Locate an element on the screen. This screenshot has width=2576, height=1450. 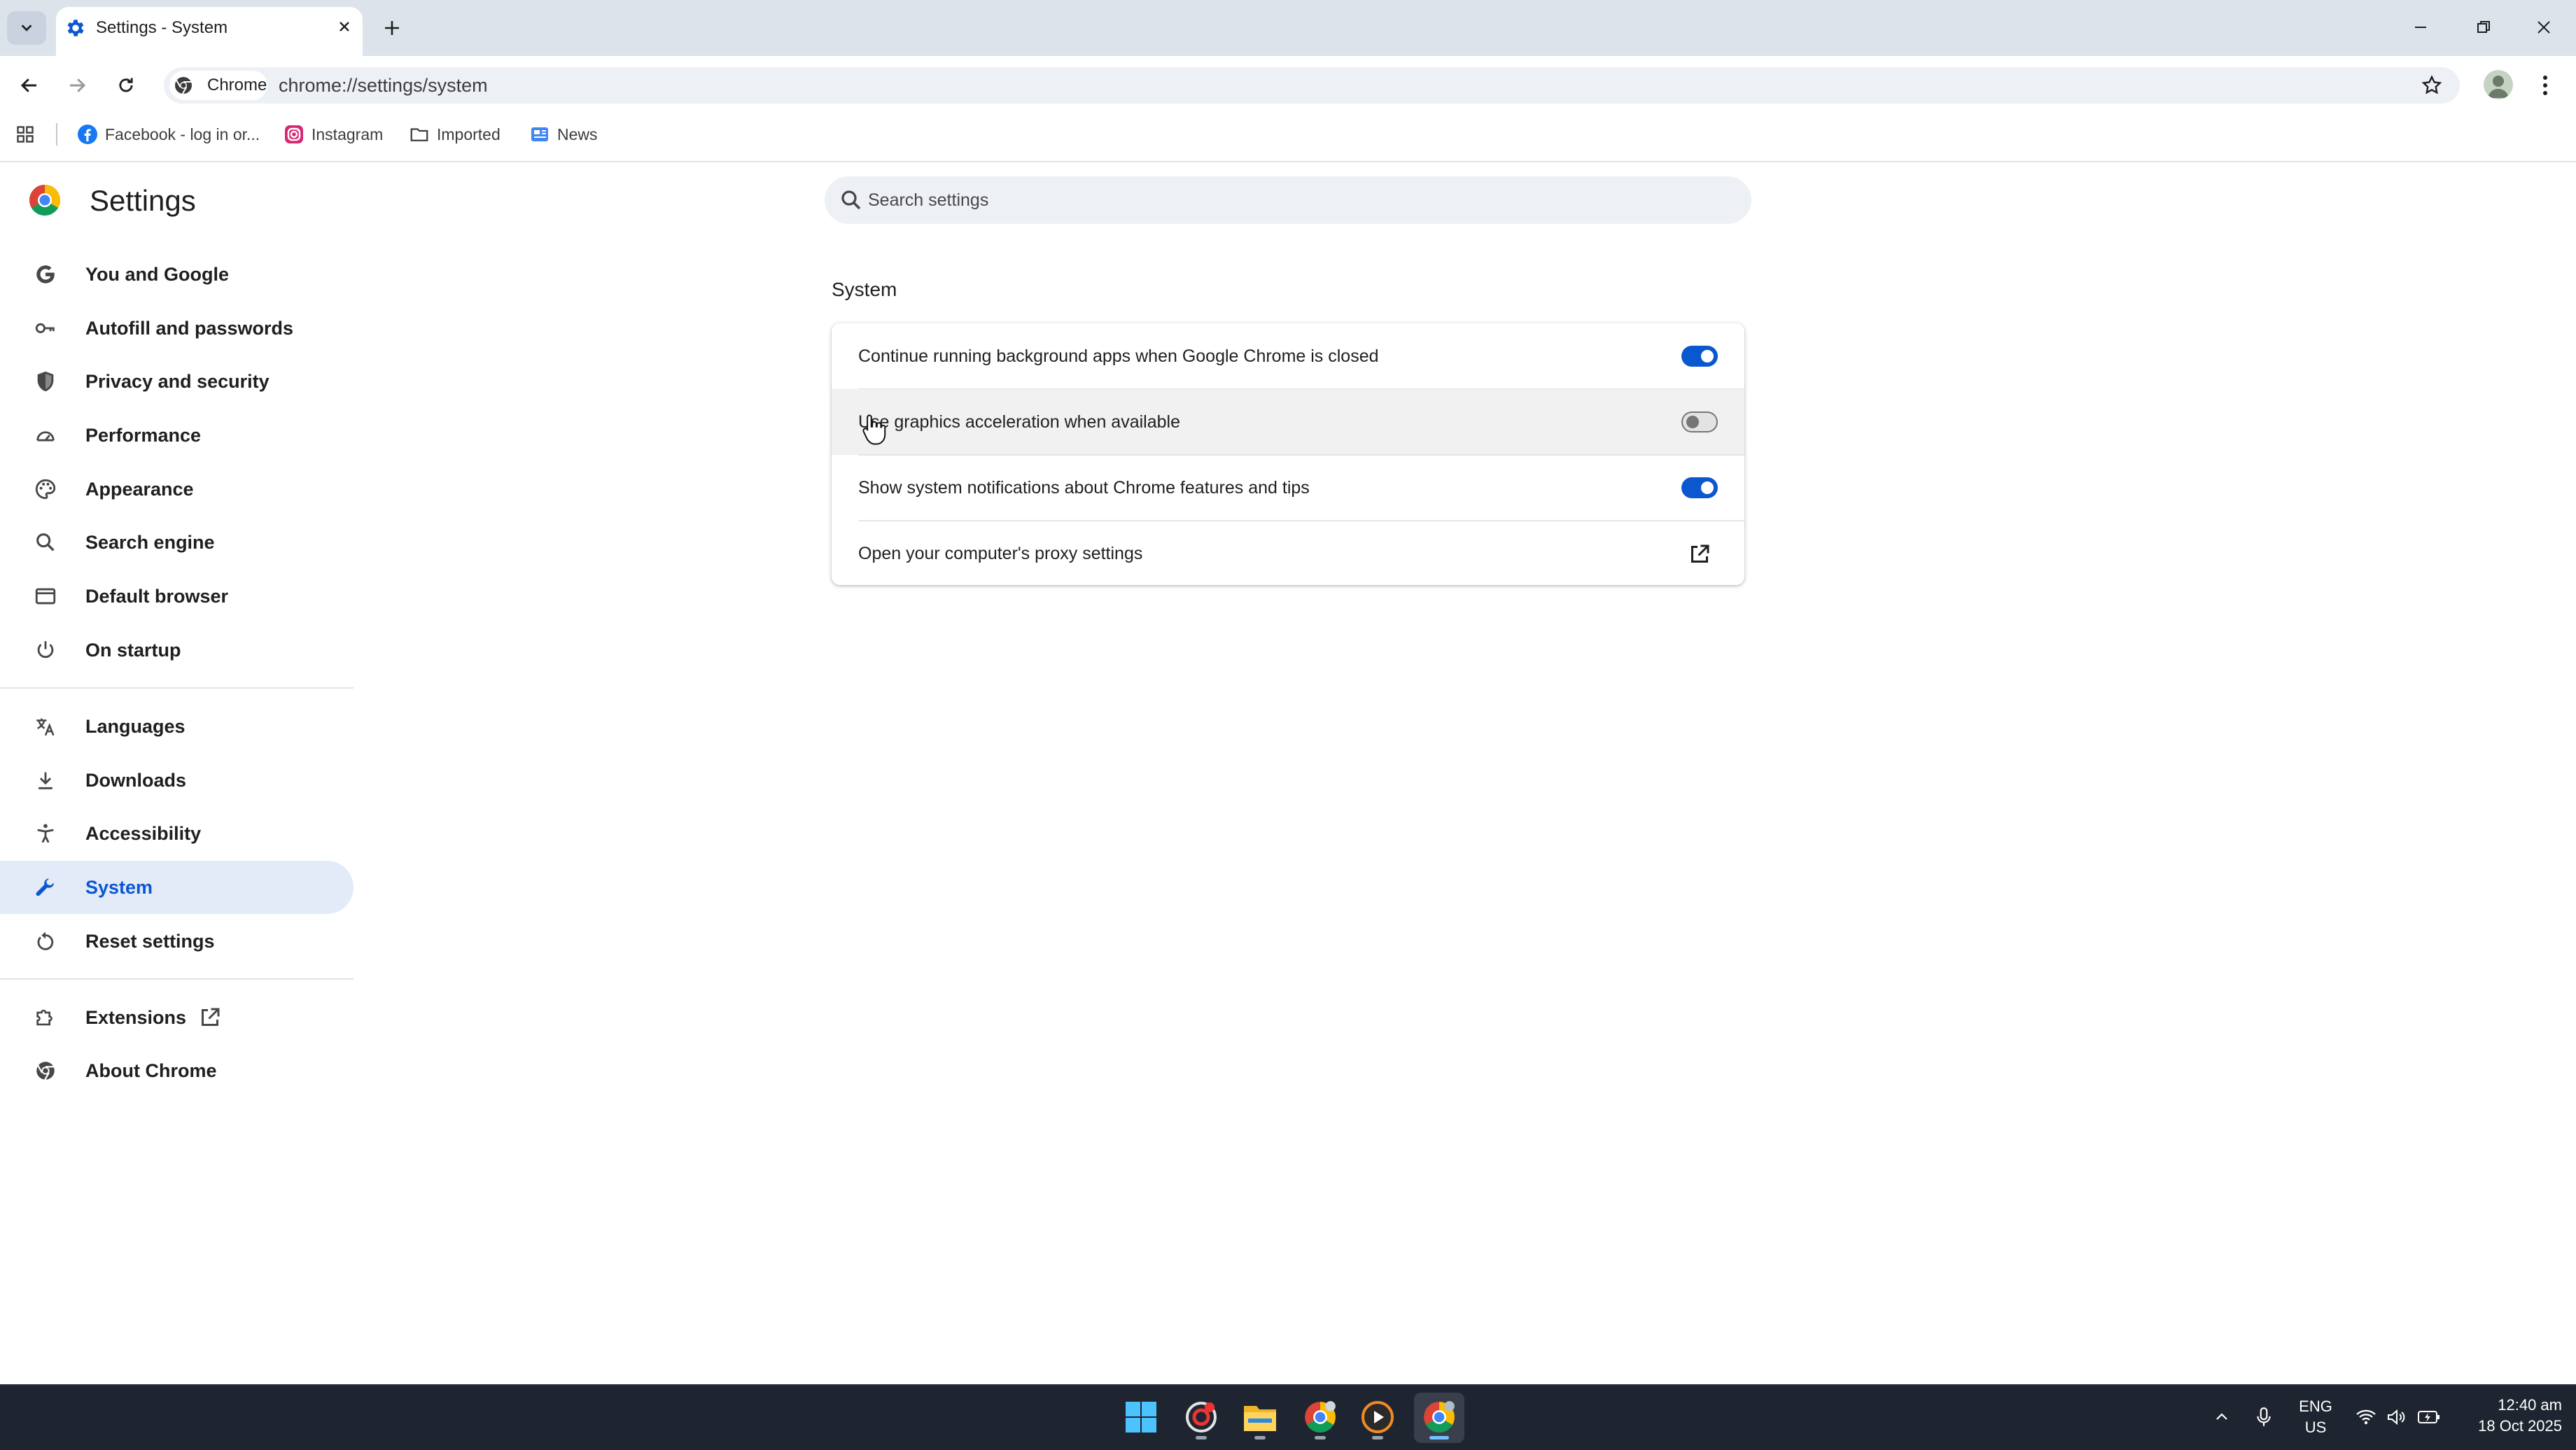
start-button is located at coordinates (1141, 1417).